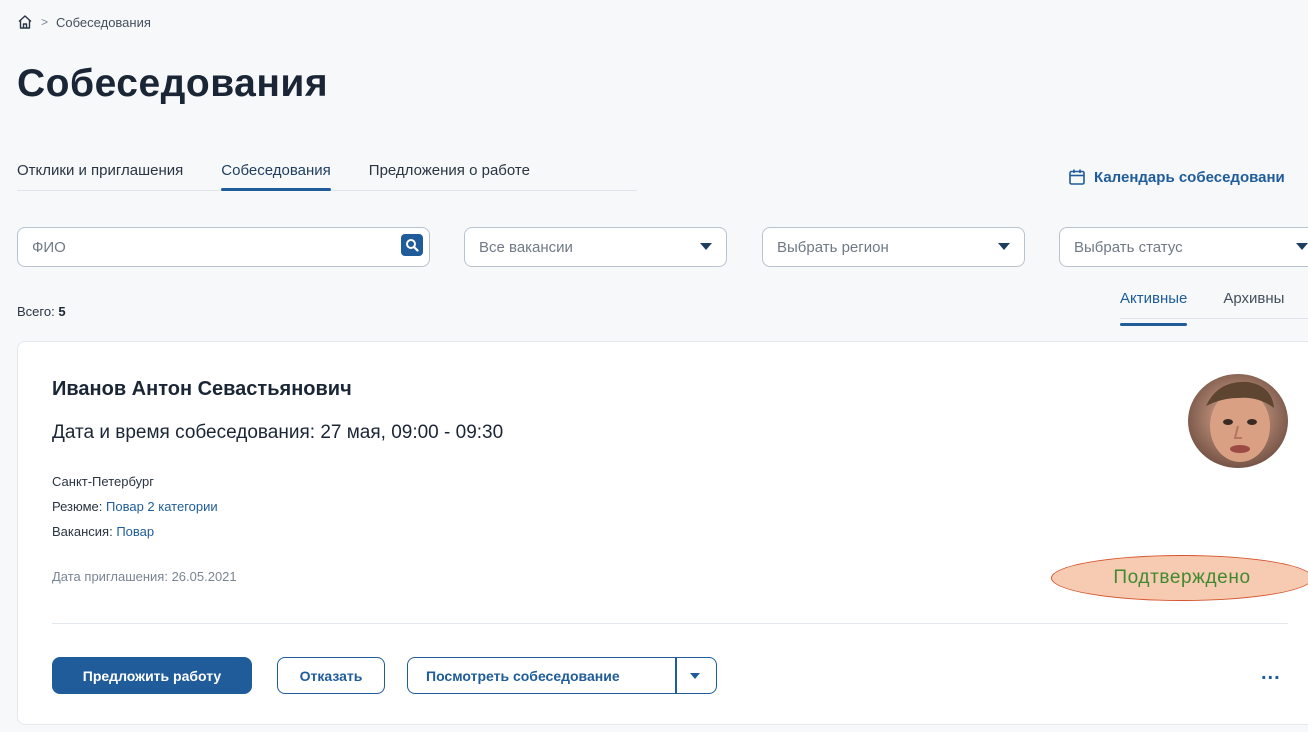 The width and height of the screenshot is (1308, 732). Describe the element at coordinates (162, 506) in the screenshot. I see `resume-link: Повар 2 категории` at that location.